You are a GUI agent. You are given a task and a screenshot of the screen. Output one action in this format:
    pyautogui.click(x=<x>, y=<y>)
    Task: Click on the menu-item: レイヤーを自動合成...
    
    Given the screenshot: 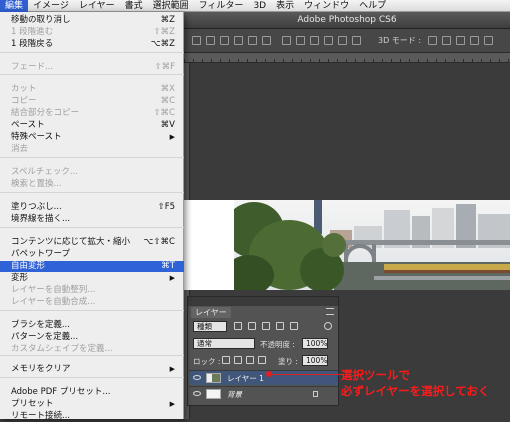 What is the action you would take?
    pyautogui.click(x=92, y=302)
    